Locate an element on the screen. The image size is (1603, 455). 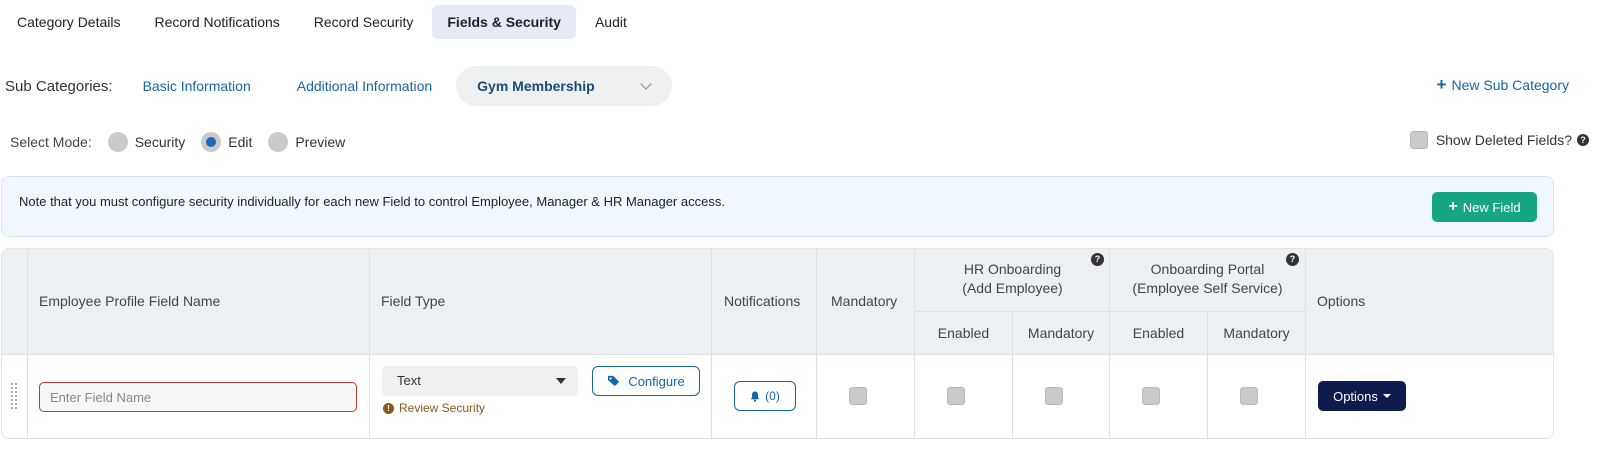
tab-record-notifications: Record Notifications is located at coordinates (217, 22).